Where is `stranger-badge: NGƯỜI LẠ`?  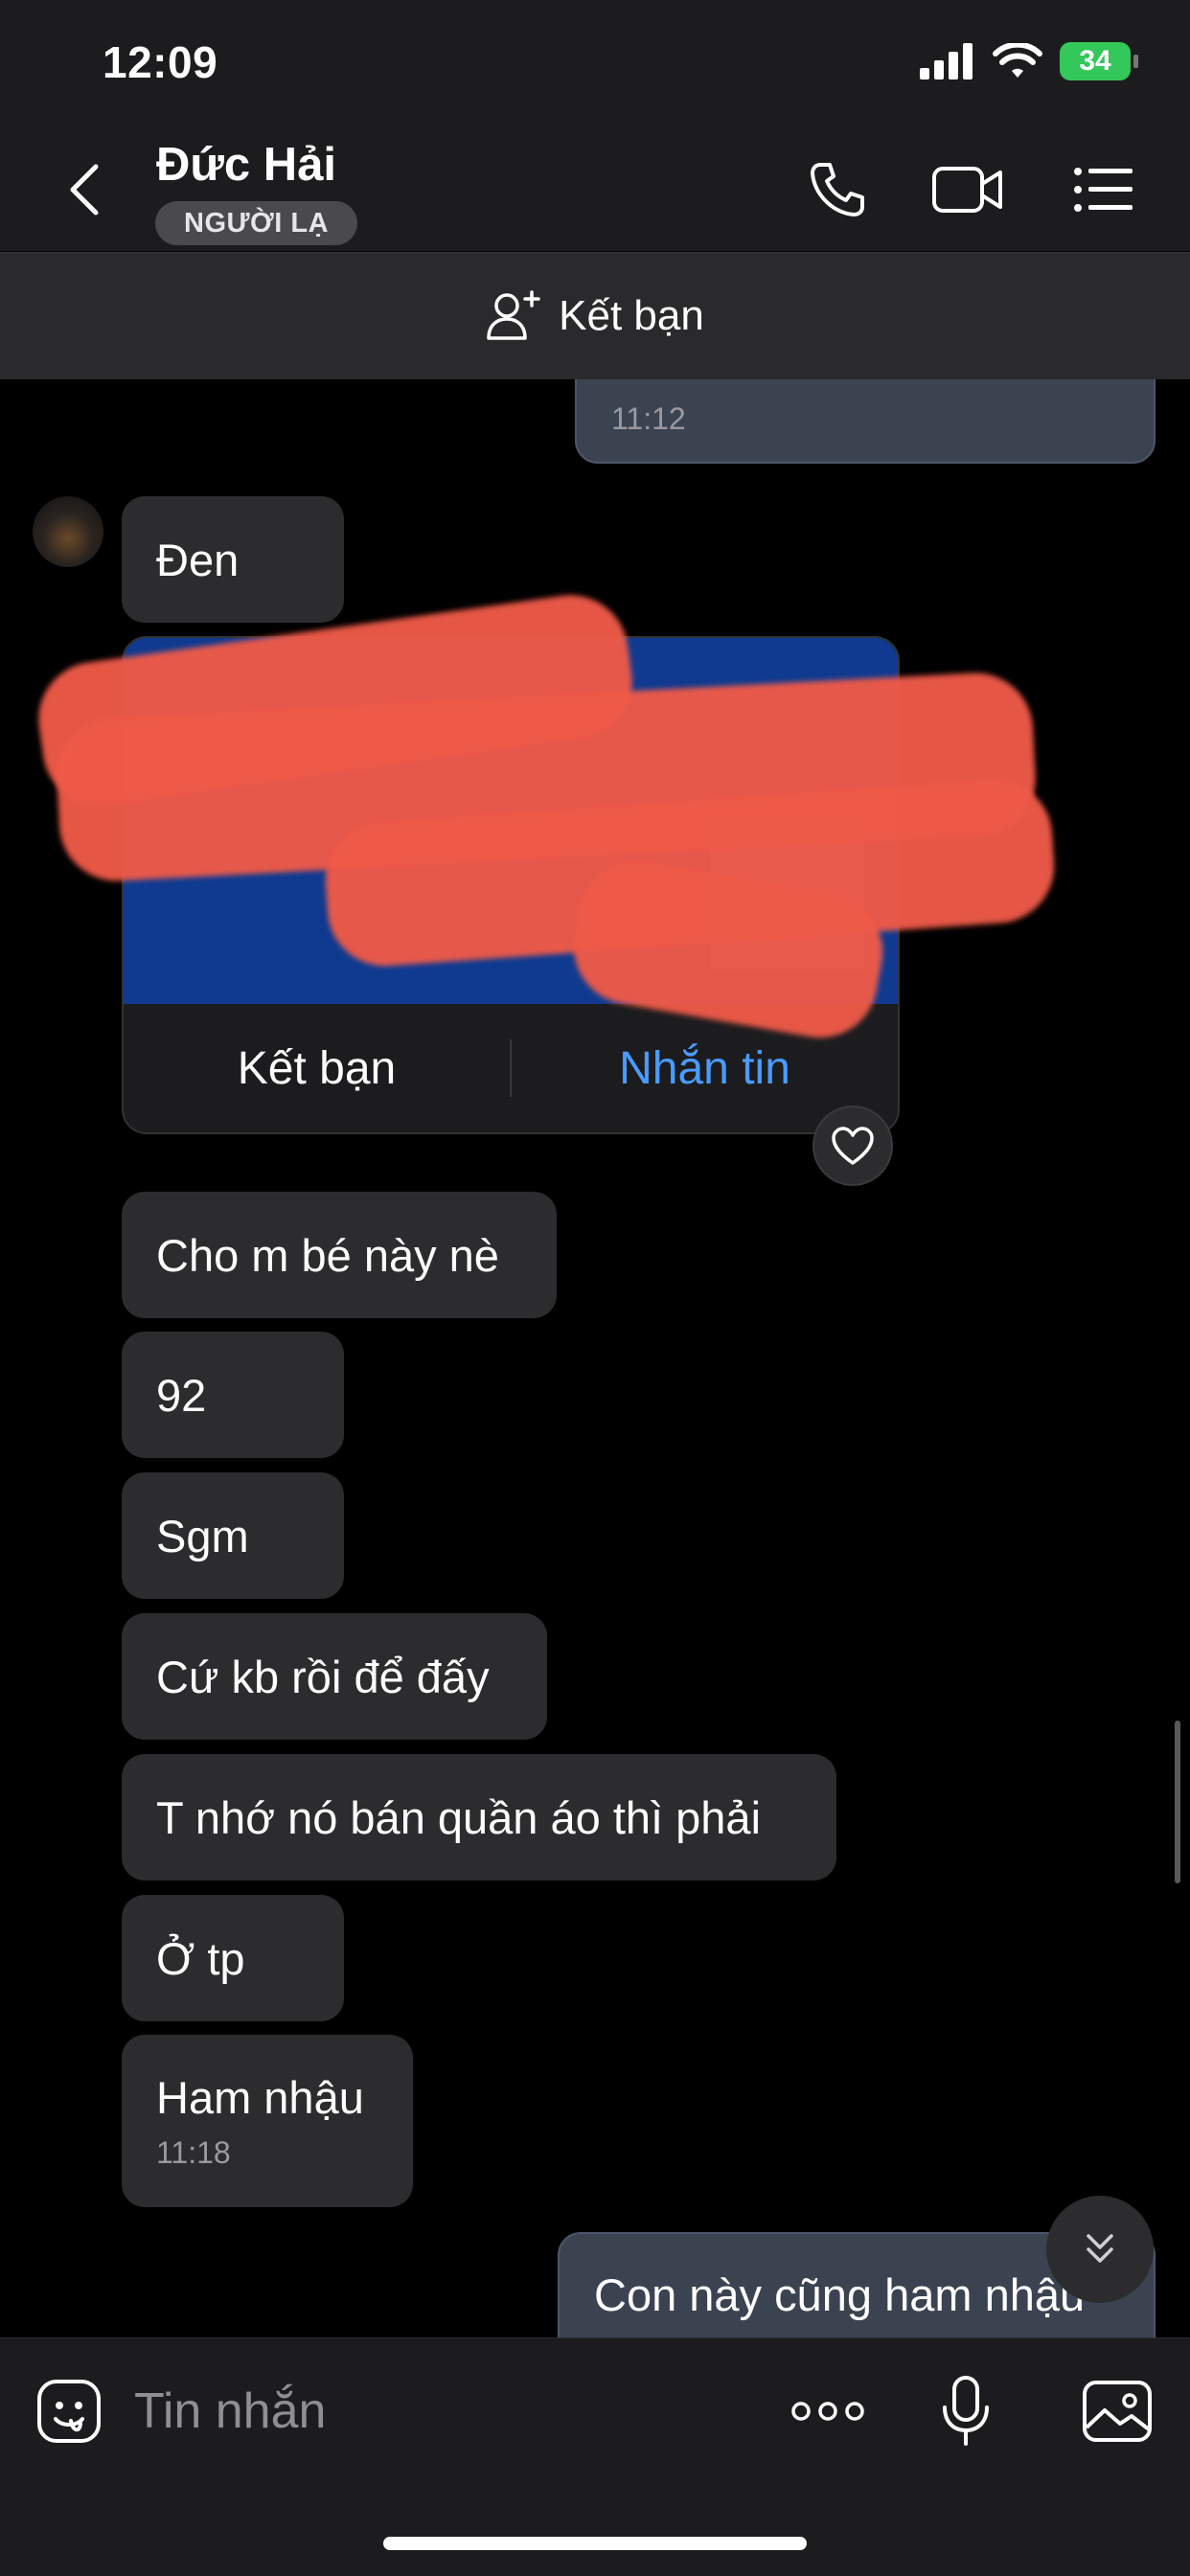
stranger-badge: NGƯỜI LẠ is located at coordinates (256, 223).